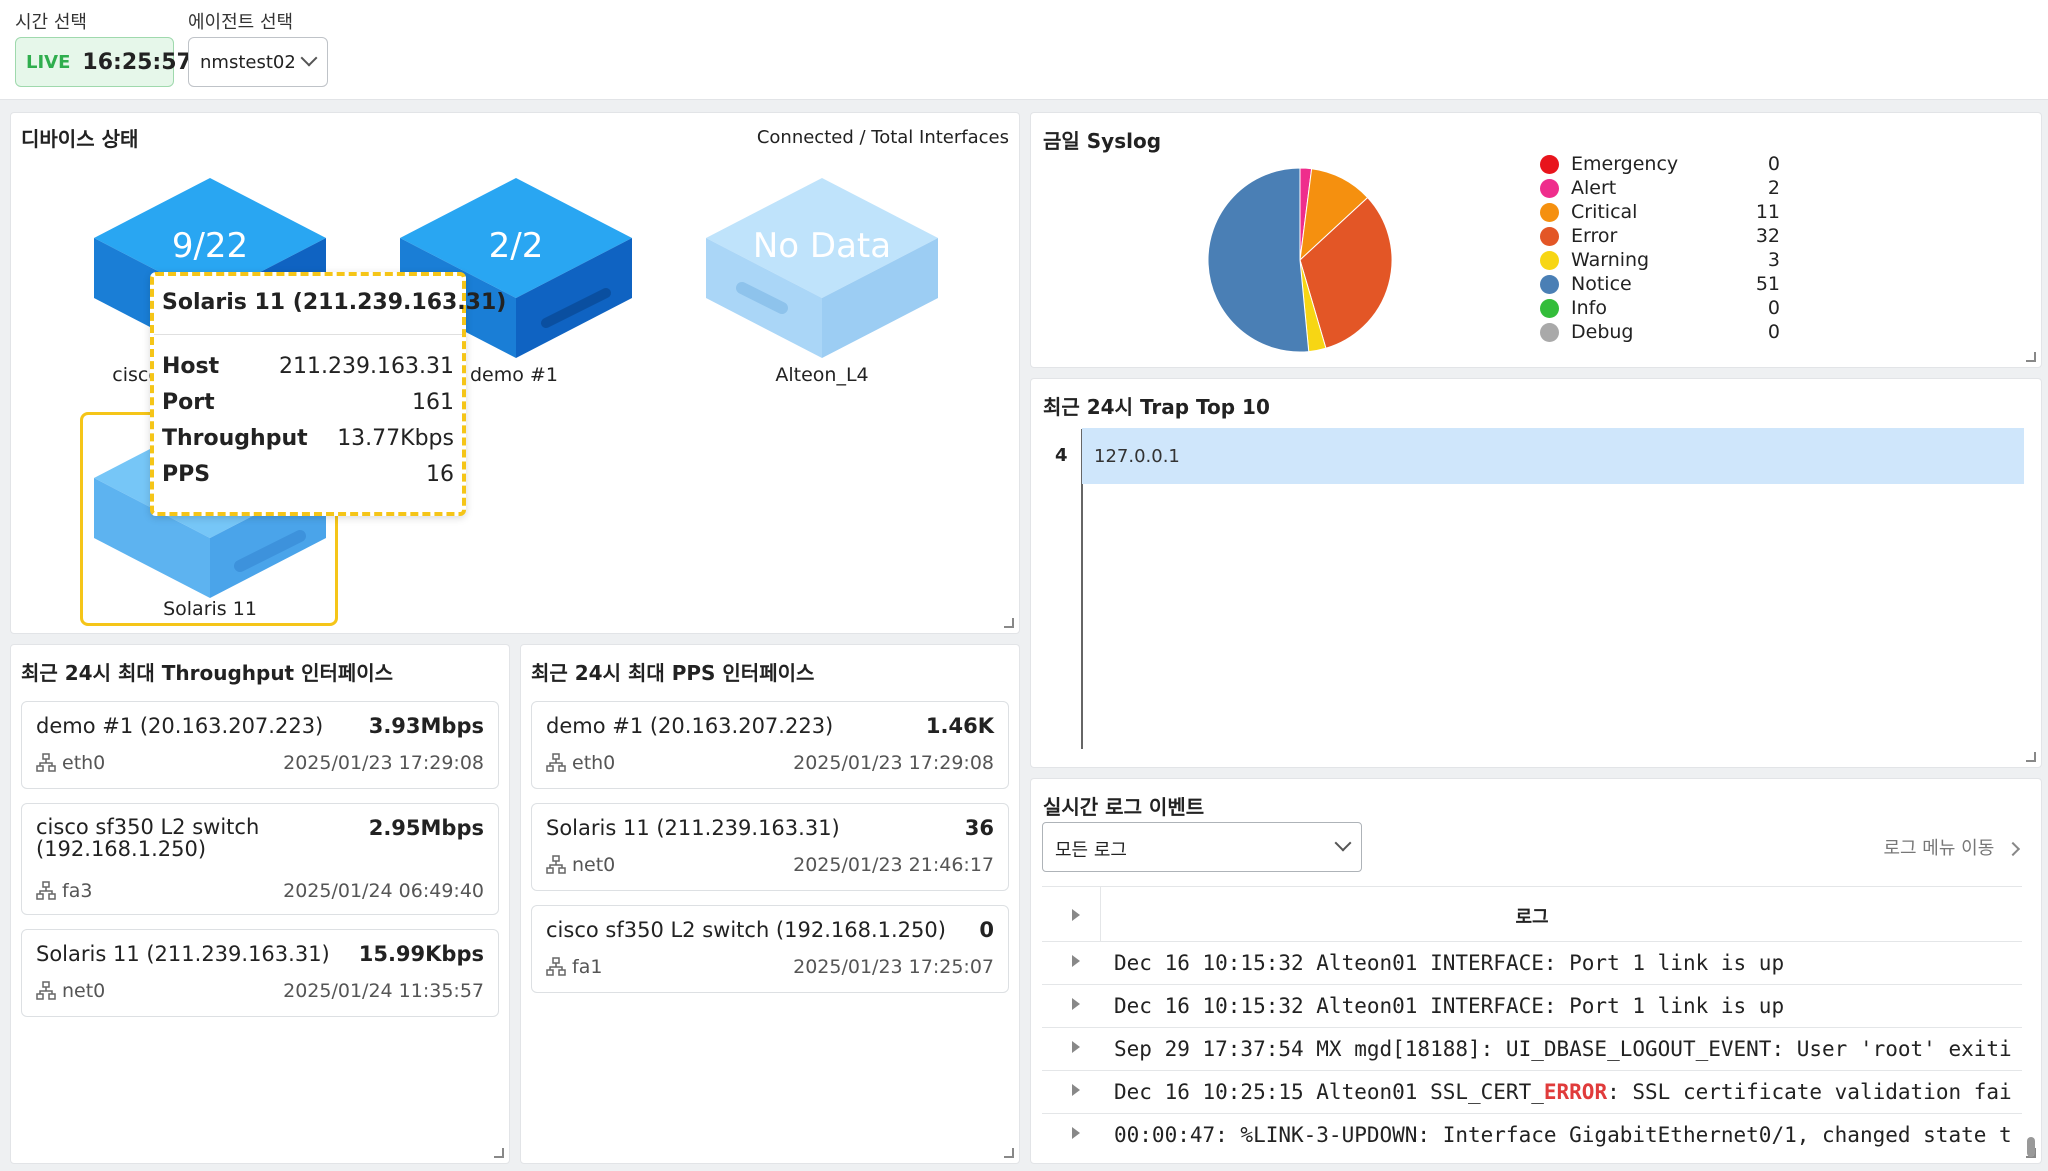  Describe the element at coordinates (1773, 188) in the screenshot. I see `legend-value: 2` at that location.